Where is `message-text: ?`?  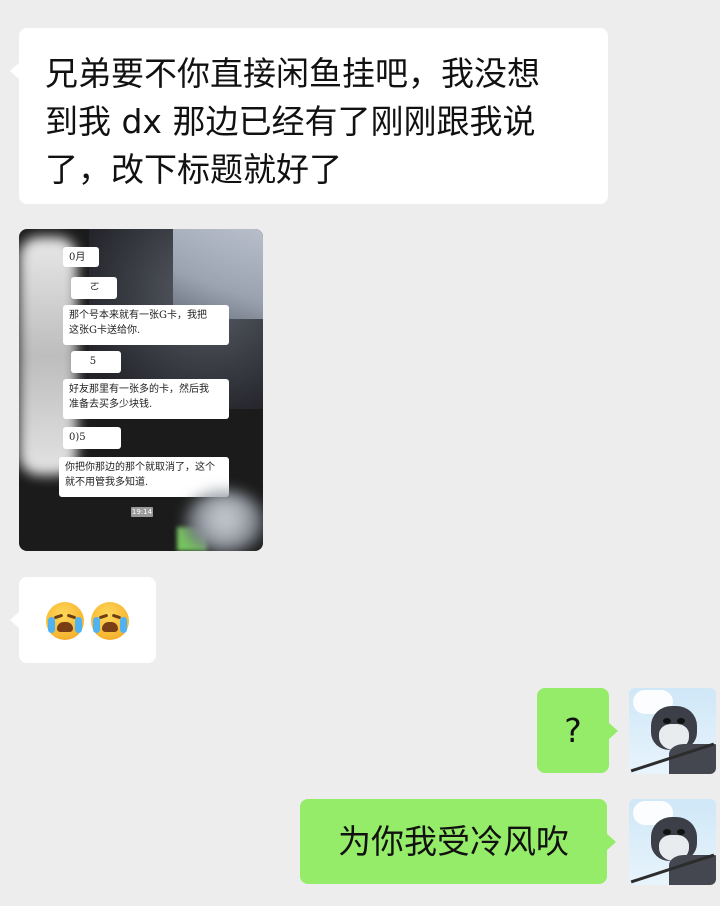 message-text: ? is located at coordinates (573, 730).